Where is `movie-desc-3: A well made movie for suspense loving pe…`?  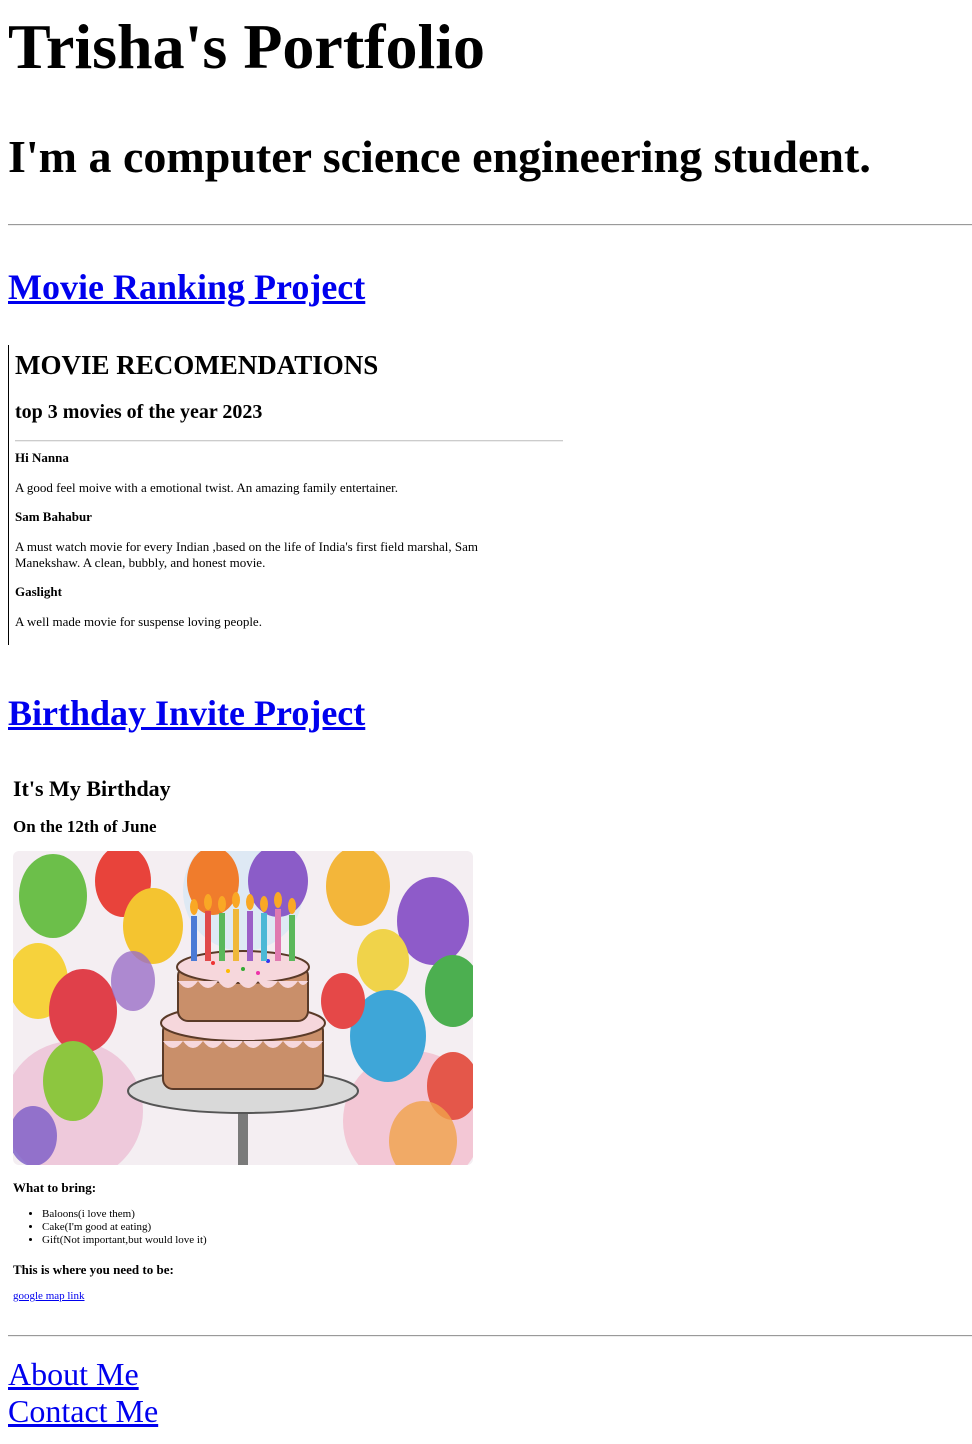
movie-desc-3: A well made movie for suspense loving pe… is located at coordinates (138, 621).